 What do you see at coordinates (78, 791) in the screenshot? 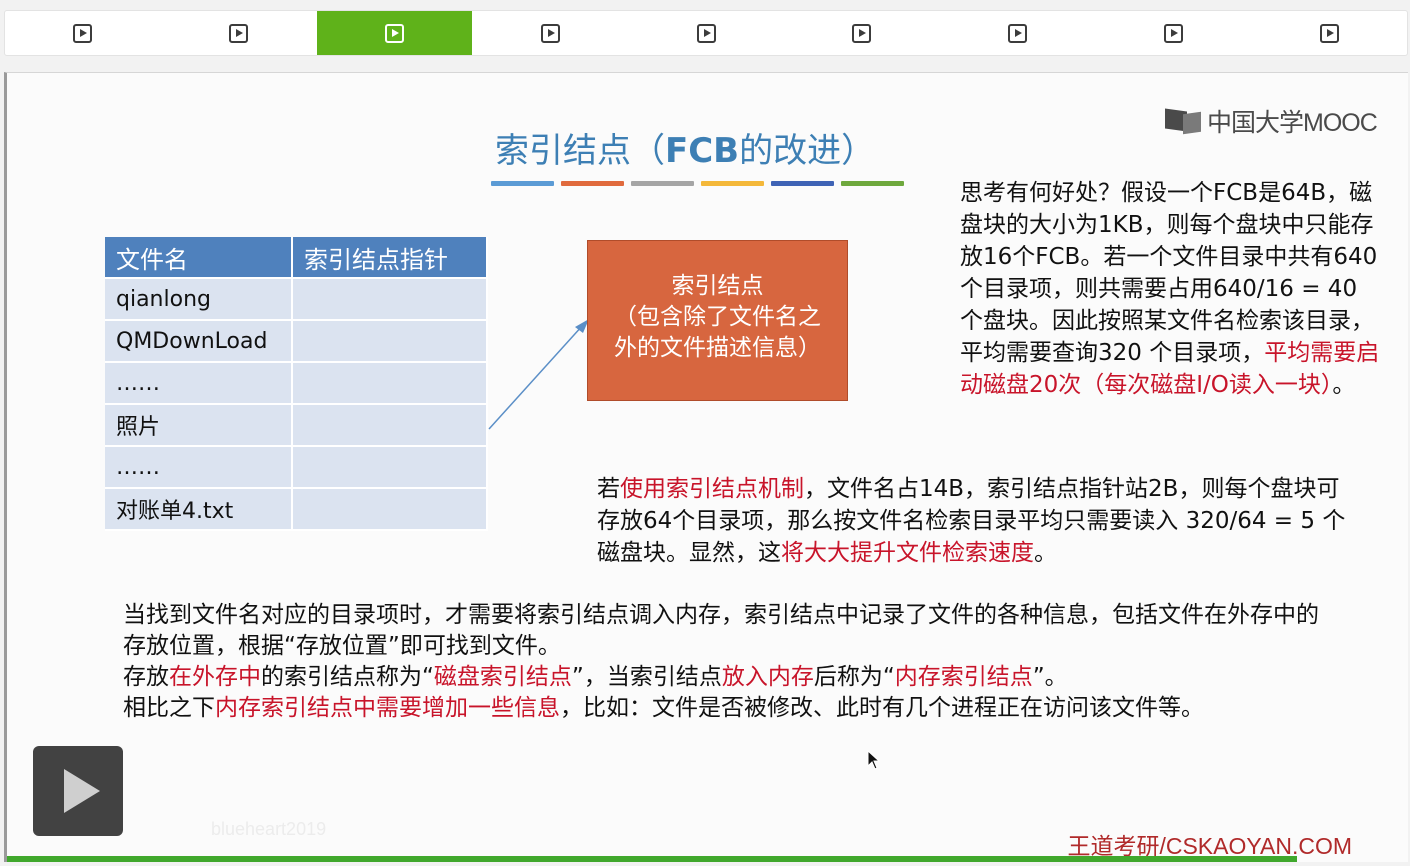
I see `play-button` at bounding box center [78, 791].